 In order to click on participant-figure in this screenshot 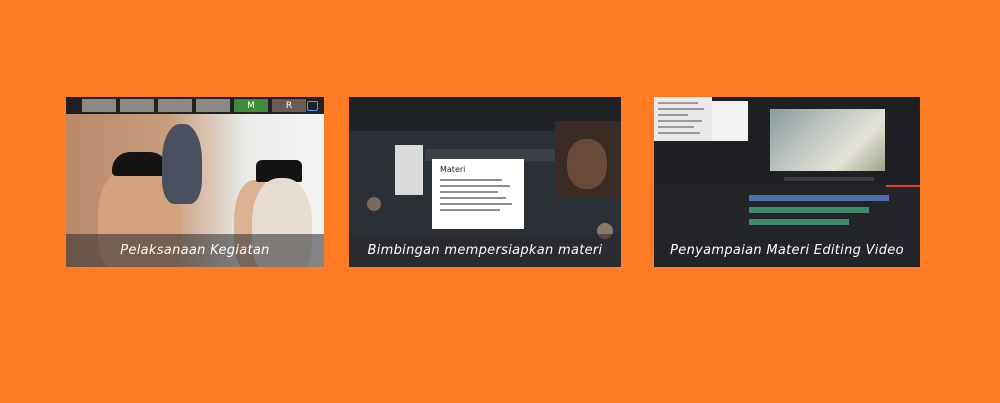, I will do `click(587, 164)`.